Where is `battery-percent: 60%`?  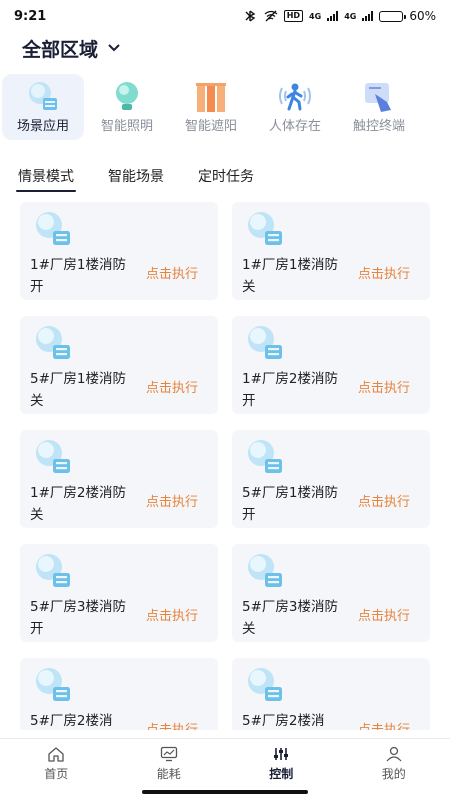 battery-percent: 60% is located at coordinates (422, 16).